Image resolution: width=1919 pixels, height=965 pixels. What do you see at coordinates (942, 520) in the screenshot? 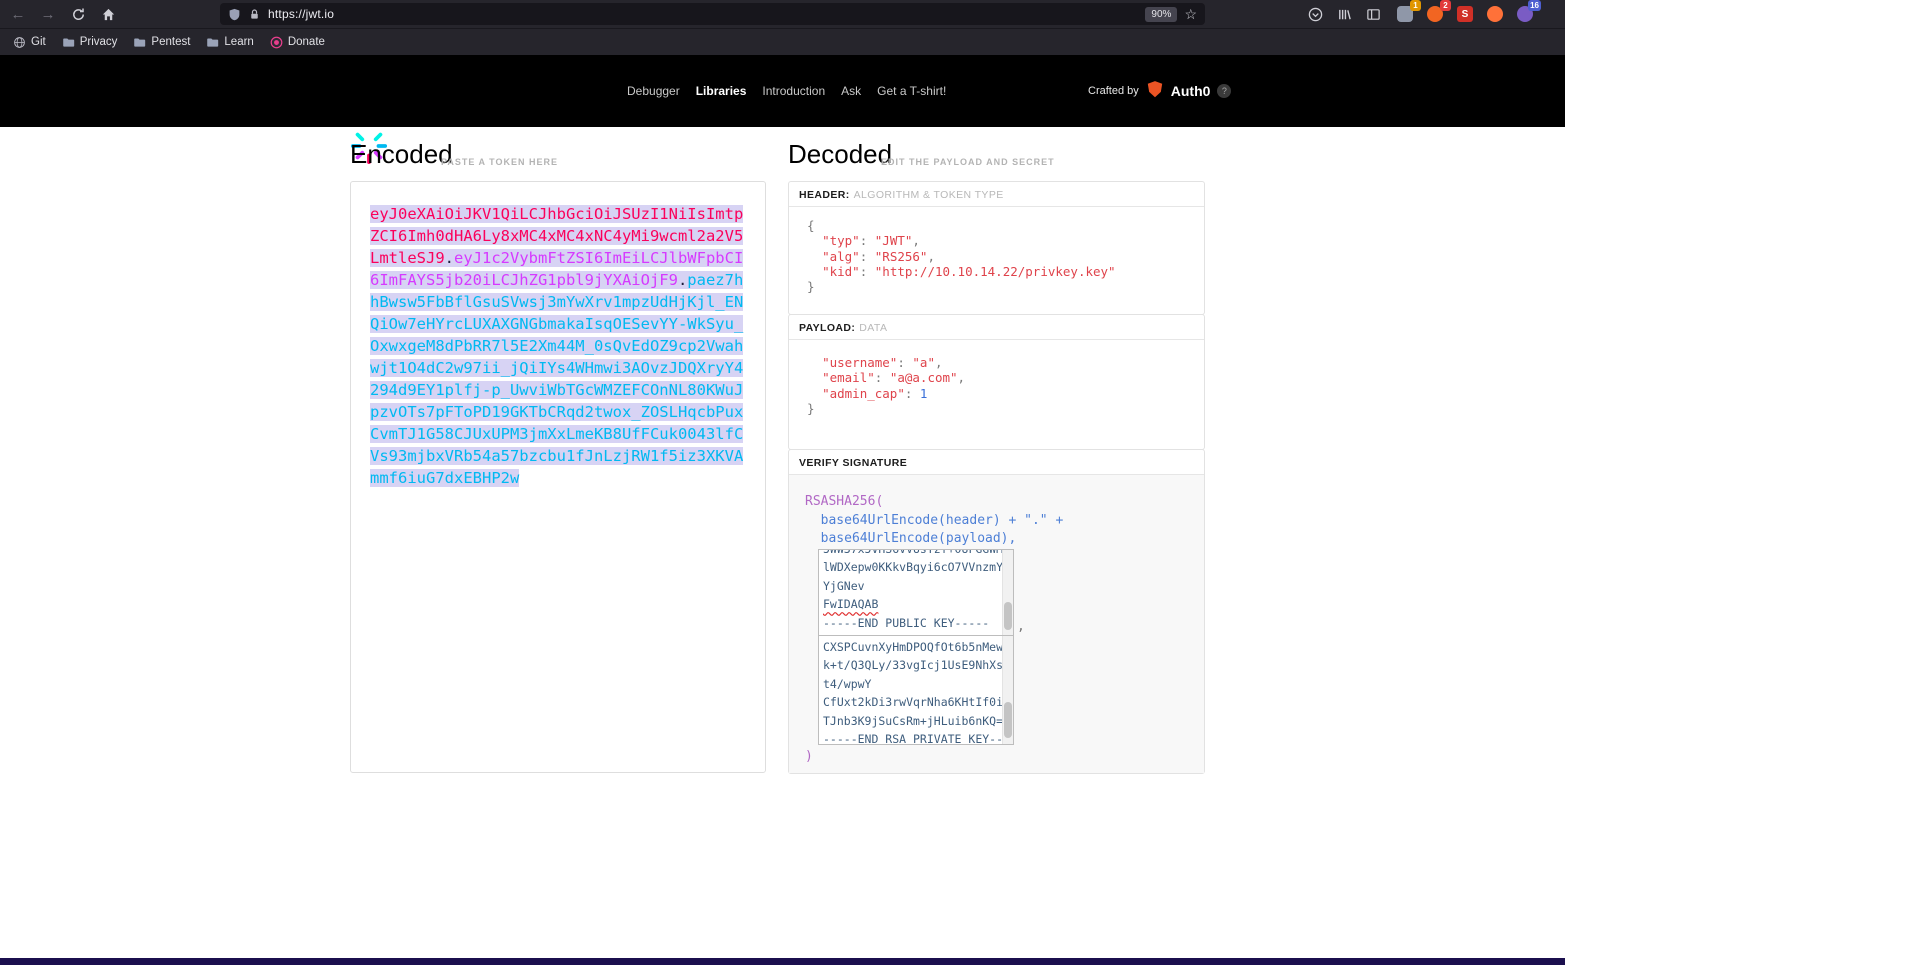
I see `code-line: base64UrlEncode(header) + "." +` at bounding box center [942, 520].